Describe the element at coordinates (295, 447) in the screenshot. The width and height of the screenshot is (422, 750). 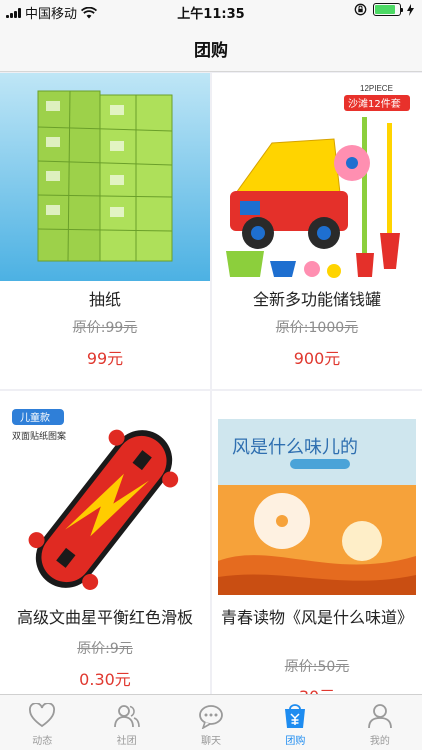
I see `image-caption: 风是什么味儿的` at that location.